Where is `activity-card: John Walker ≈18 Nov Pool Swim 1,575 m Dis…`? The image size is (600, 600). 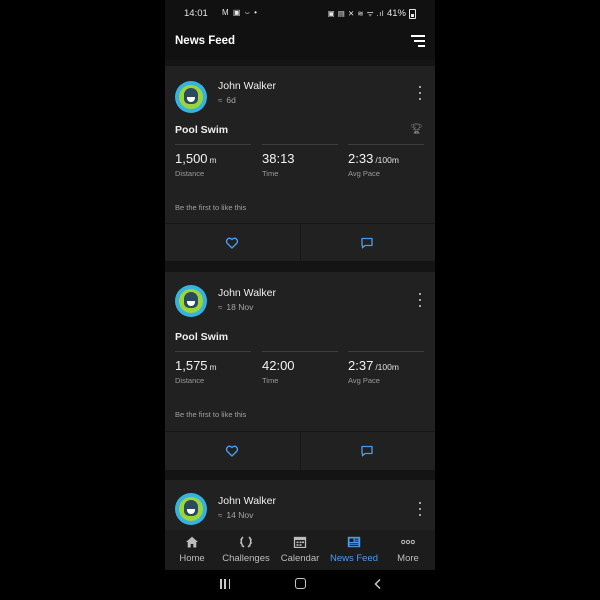
activity-card: John Walker ≈18 Nov Pool Swim 1,575 m Dis… is located at coordinates (300, 371).